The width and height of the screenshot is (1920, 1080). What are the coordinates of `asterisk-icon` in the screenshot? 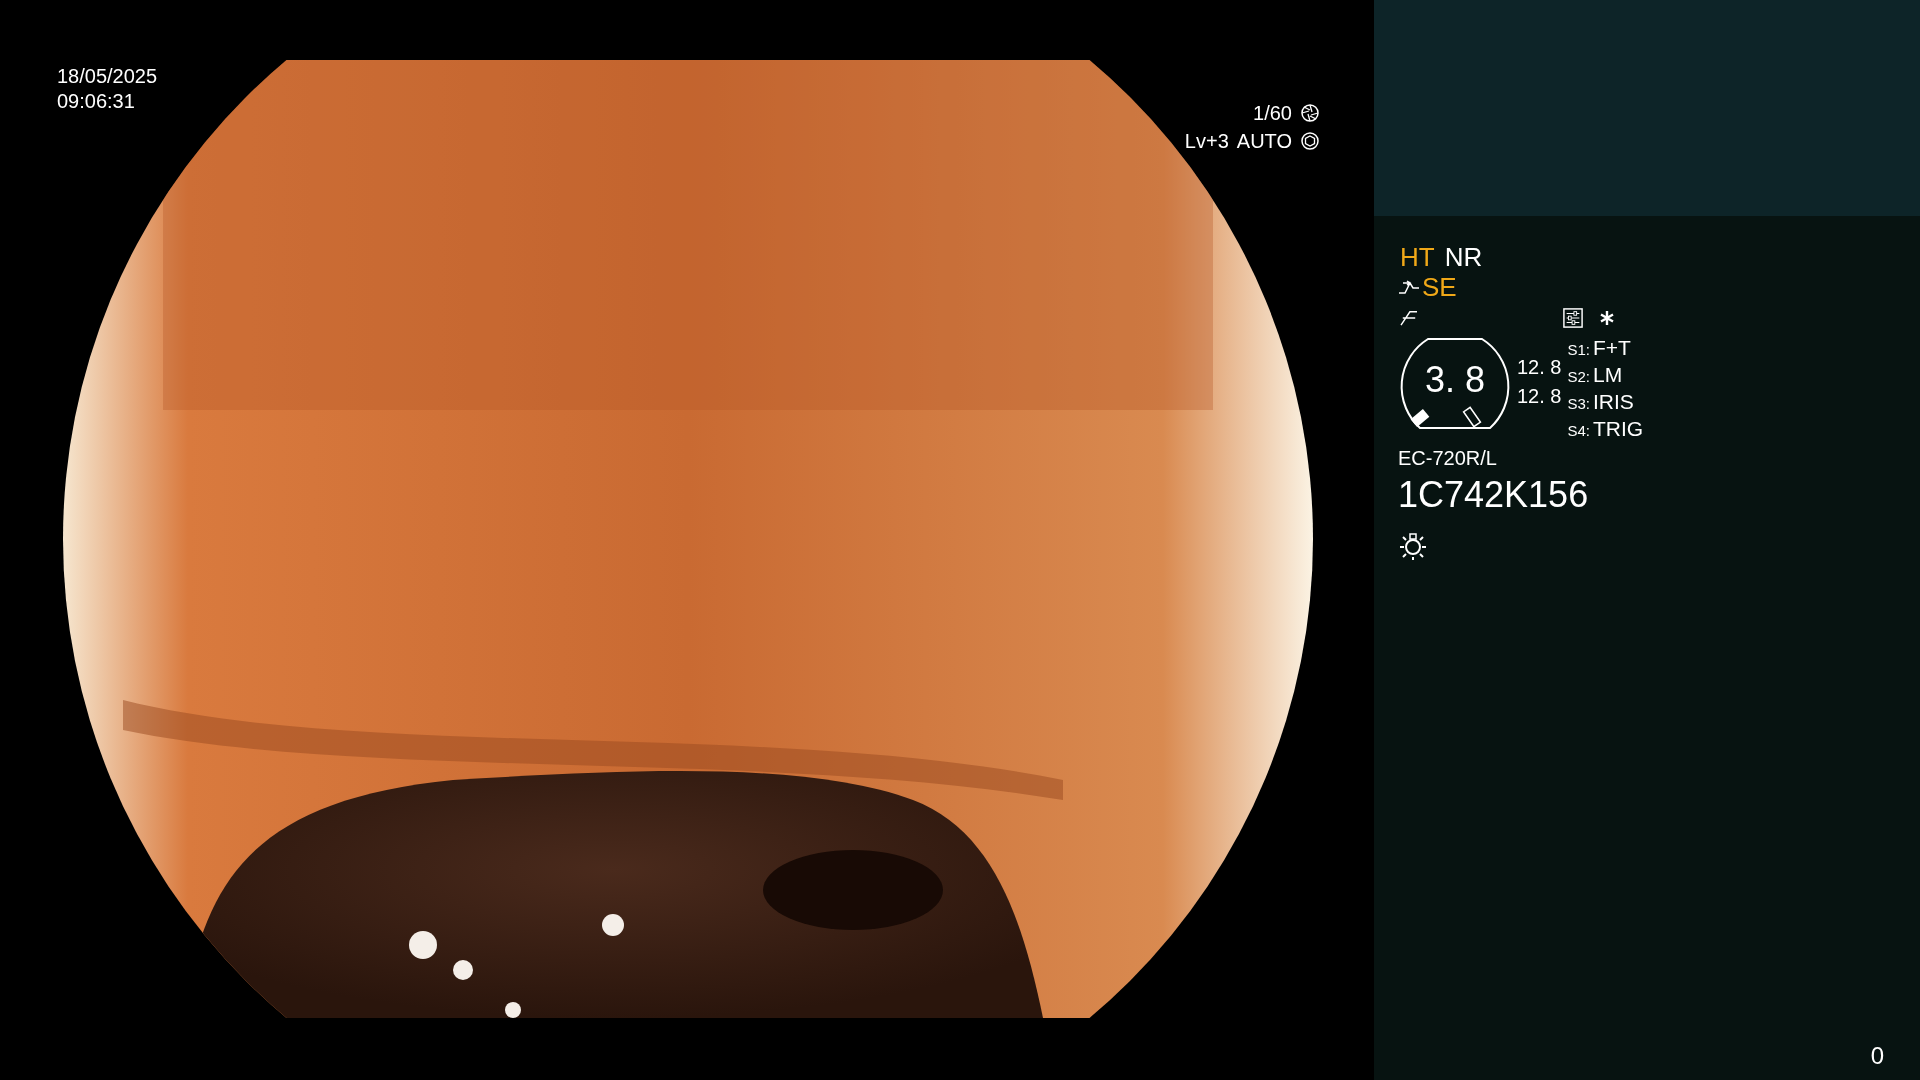 It's located at (1607, 318).